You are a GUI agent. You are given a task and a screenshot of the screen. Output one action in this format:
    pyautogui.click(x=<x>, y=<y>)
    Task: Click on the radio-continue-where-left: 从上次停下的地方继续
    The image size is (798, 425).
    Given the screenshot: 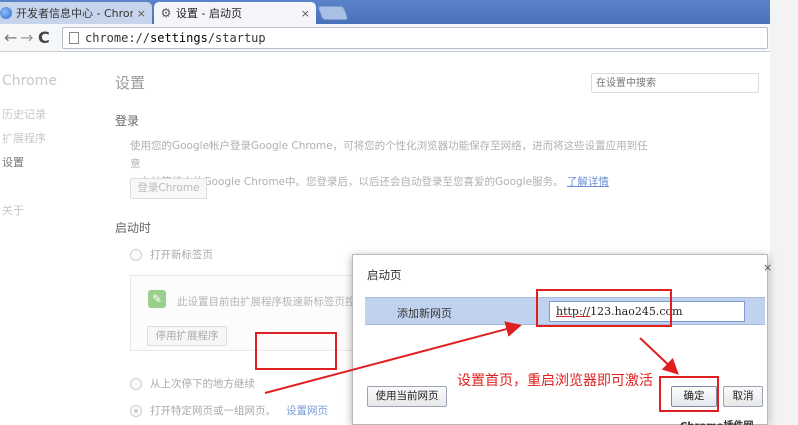 What is the action you would take?
    pyautogui.click(x=192, y=383)
    